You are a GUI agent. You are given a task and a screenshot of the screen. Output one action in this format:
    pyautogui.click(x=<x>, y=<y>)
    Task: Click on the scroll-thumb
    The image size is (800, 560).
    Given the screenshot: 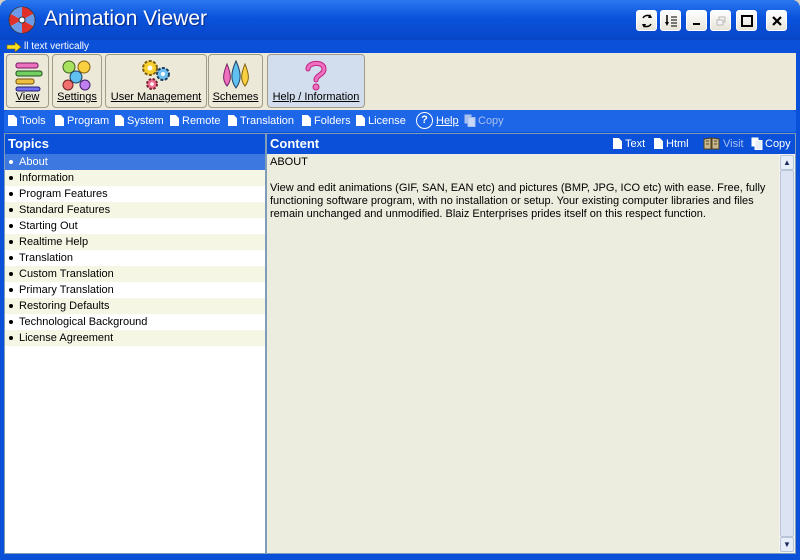 What is the action you would take?
    pyautogui.click(x=787, y=353)
    